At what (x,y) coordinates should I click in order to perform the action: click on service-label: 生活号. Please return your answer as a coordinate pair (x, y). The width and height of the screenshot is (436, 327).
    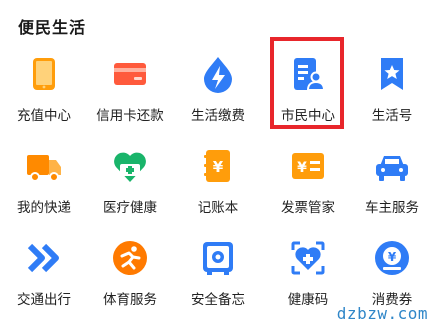
    Looking at the image, I should click on (392, 116).